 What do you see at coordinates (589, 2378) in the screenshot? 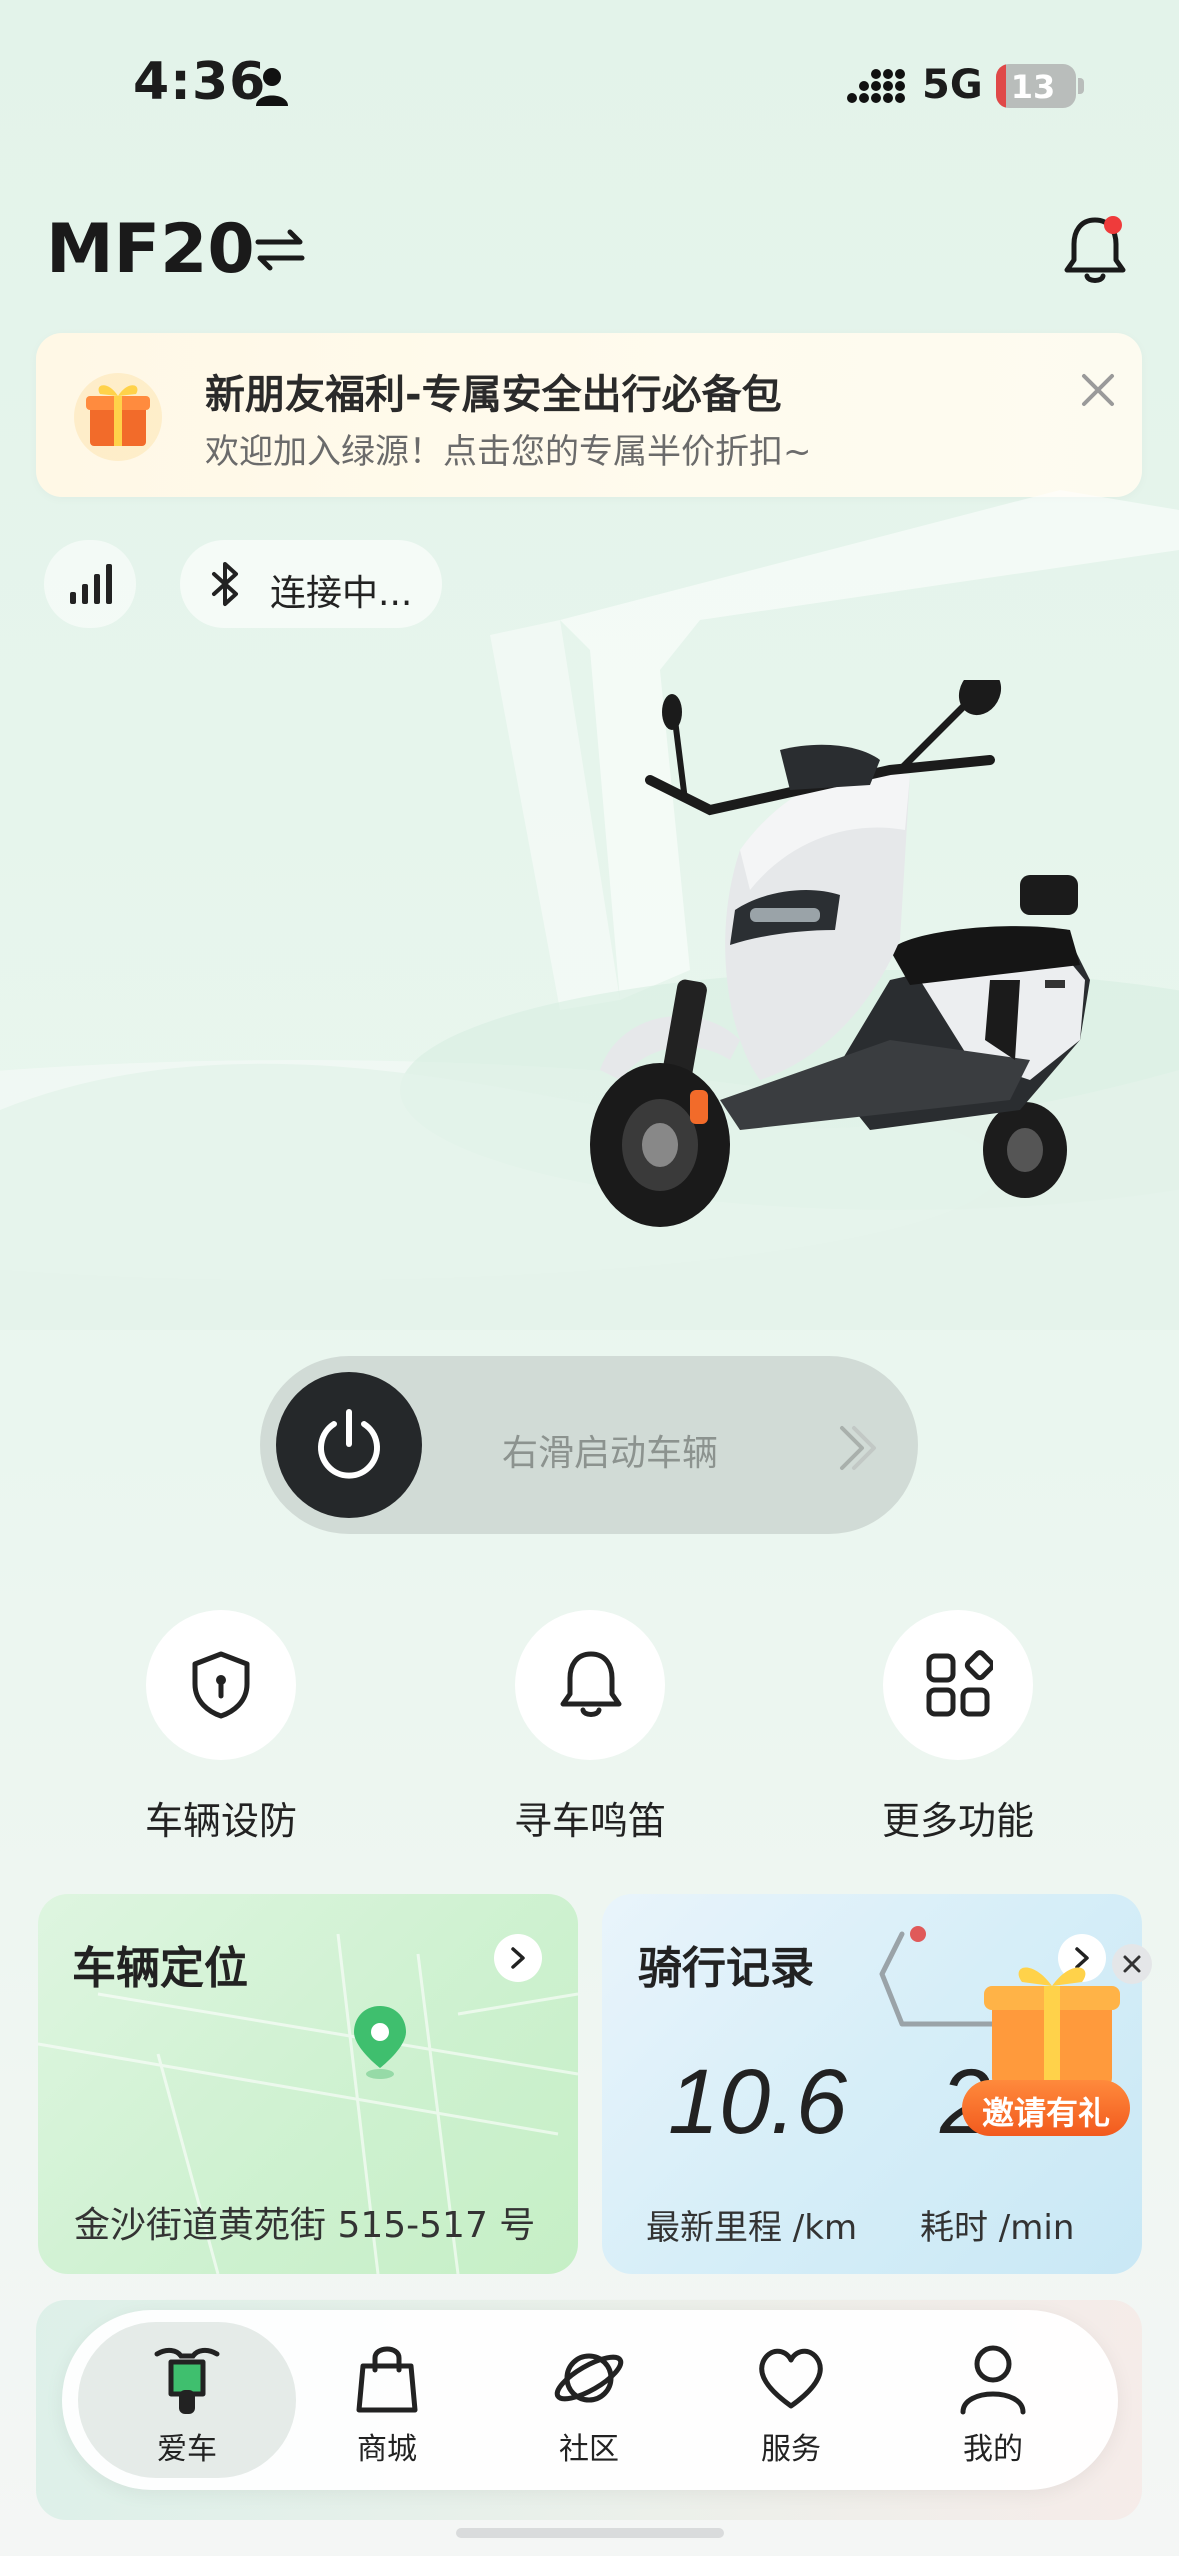
I see `planet-icon` at bounding box center [589, 2378].